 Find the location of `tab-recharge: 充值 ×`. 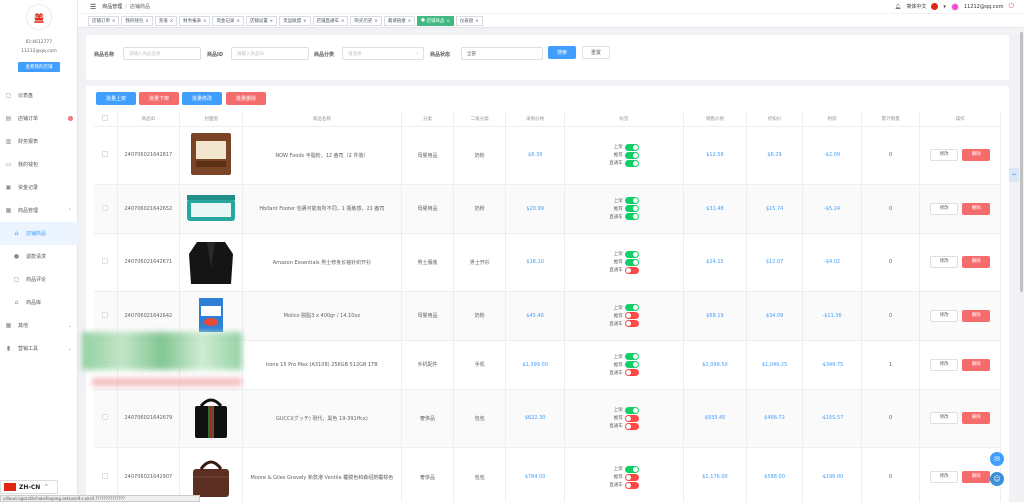

tab-recharge: 充值 × is located at coordinates (166, 20).